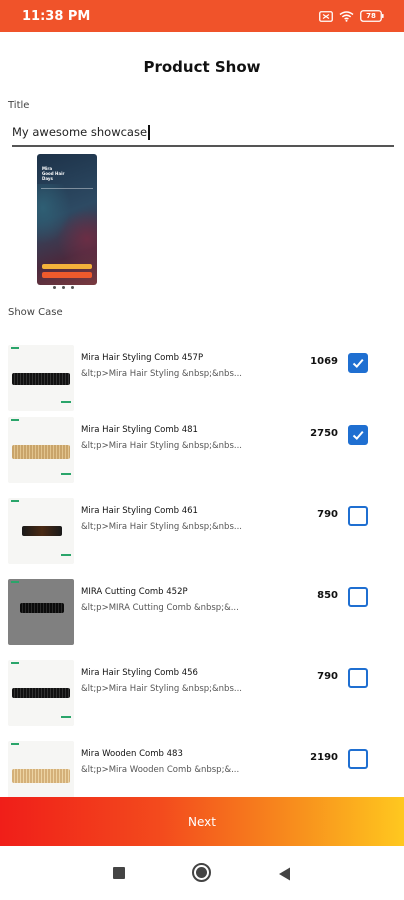 Image resolution: width=404 pixels, height=900 pixels. I want to click on product-name: Mira Hair Styling Comb 456, so click(139, 673).